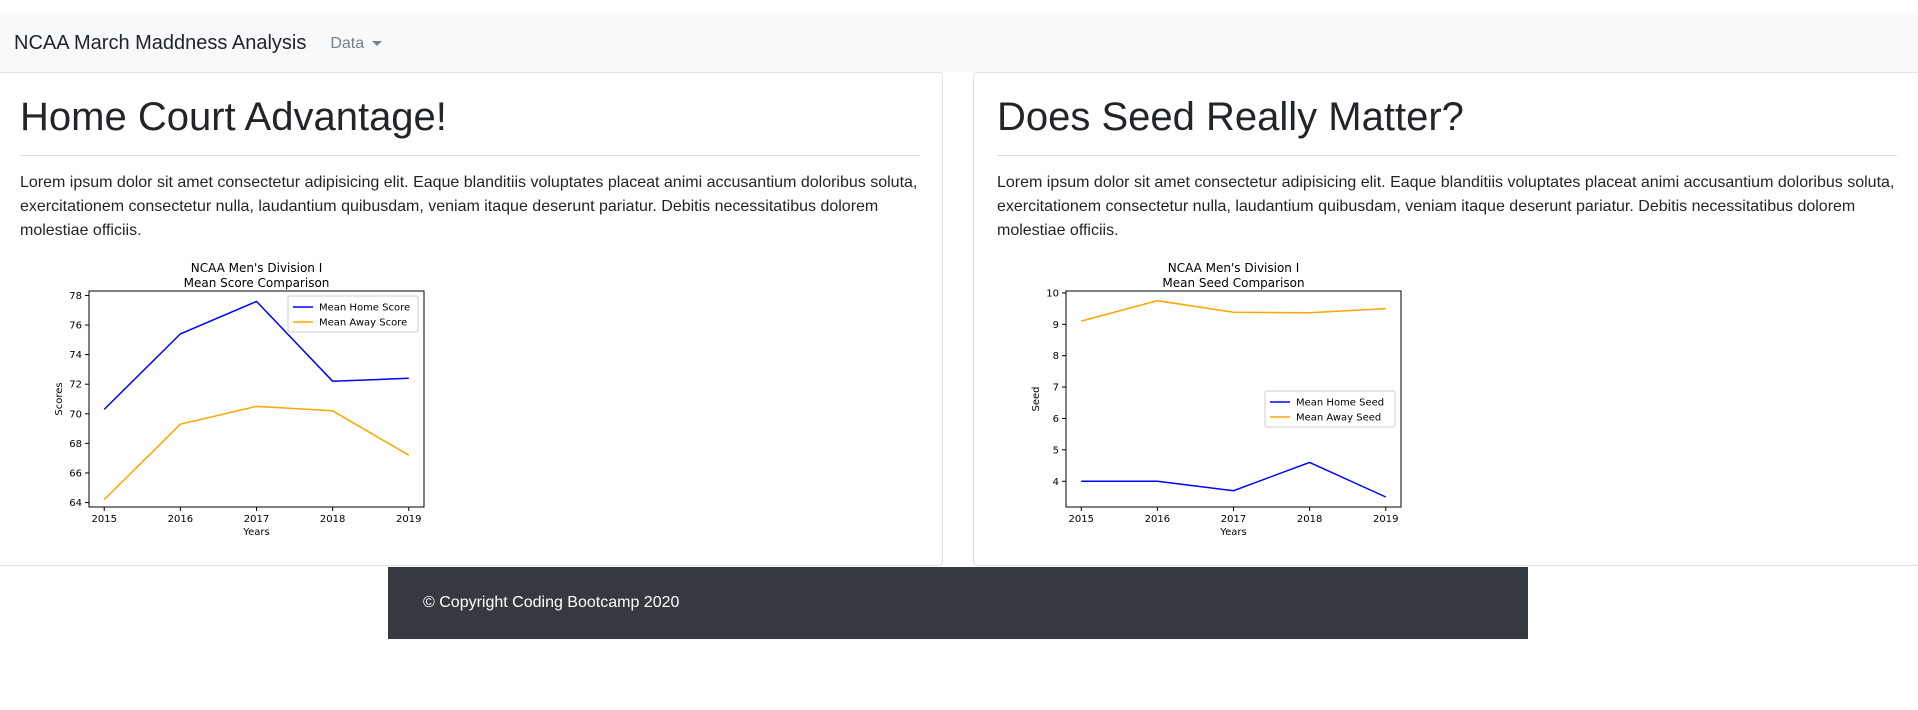  Describe the element at coordinates (75, 503) in the screenshot. I see `y-tick-label: 64` at that location.